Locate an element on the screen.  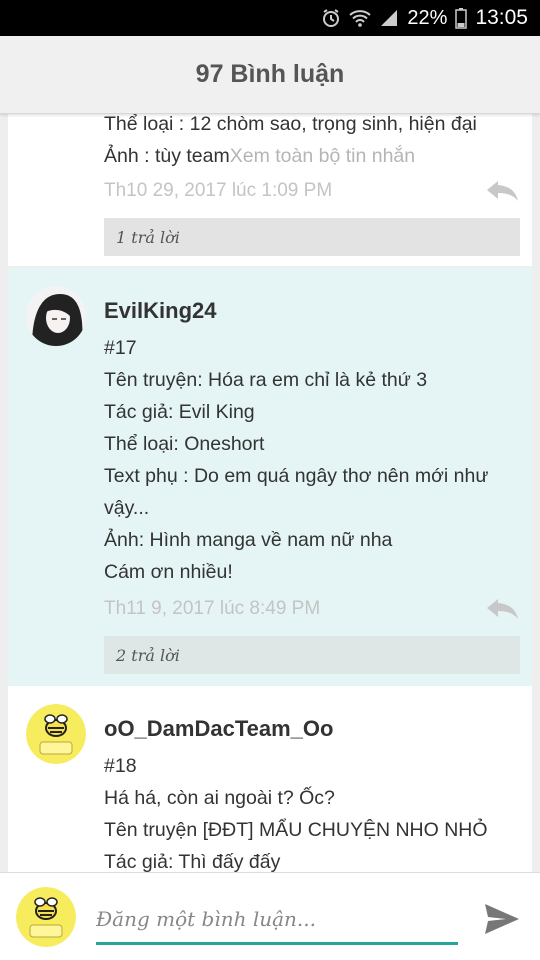
comment-composer is located at coordinates (270, 916).